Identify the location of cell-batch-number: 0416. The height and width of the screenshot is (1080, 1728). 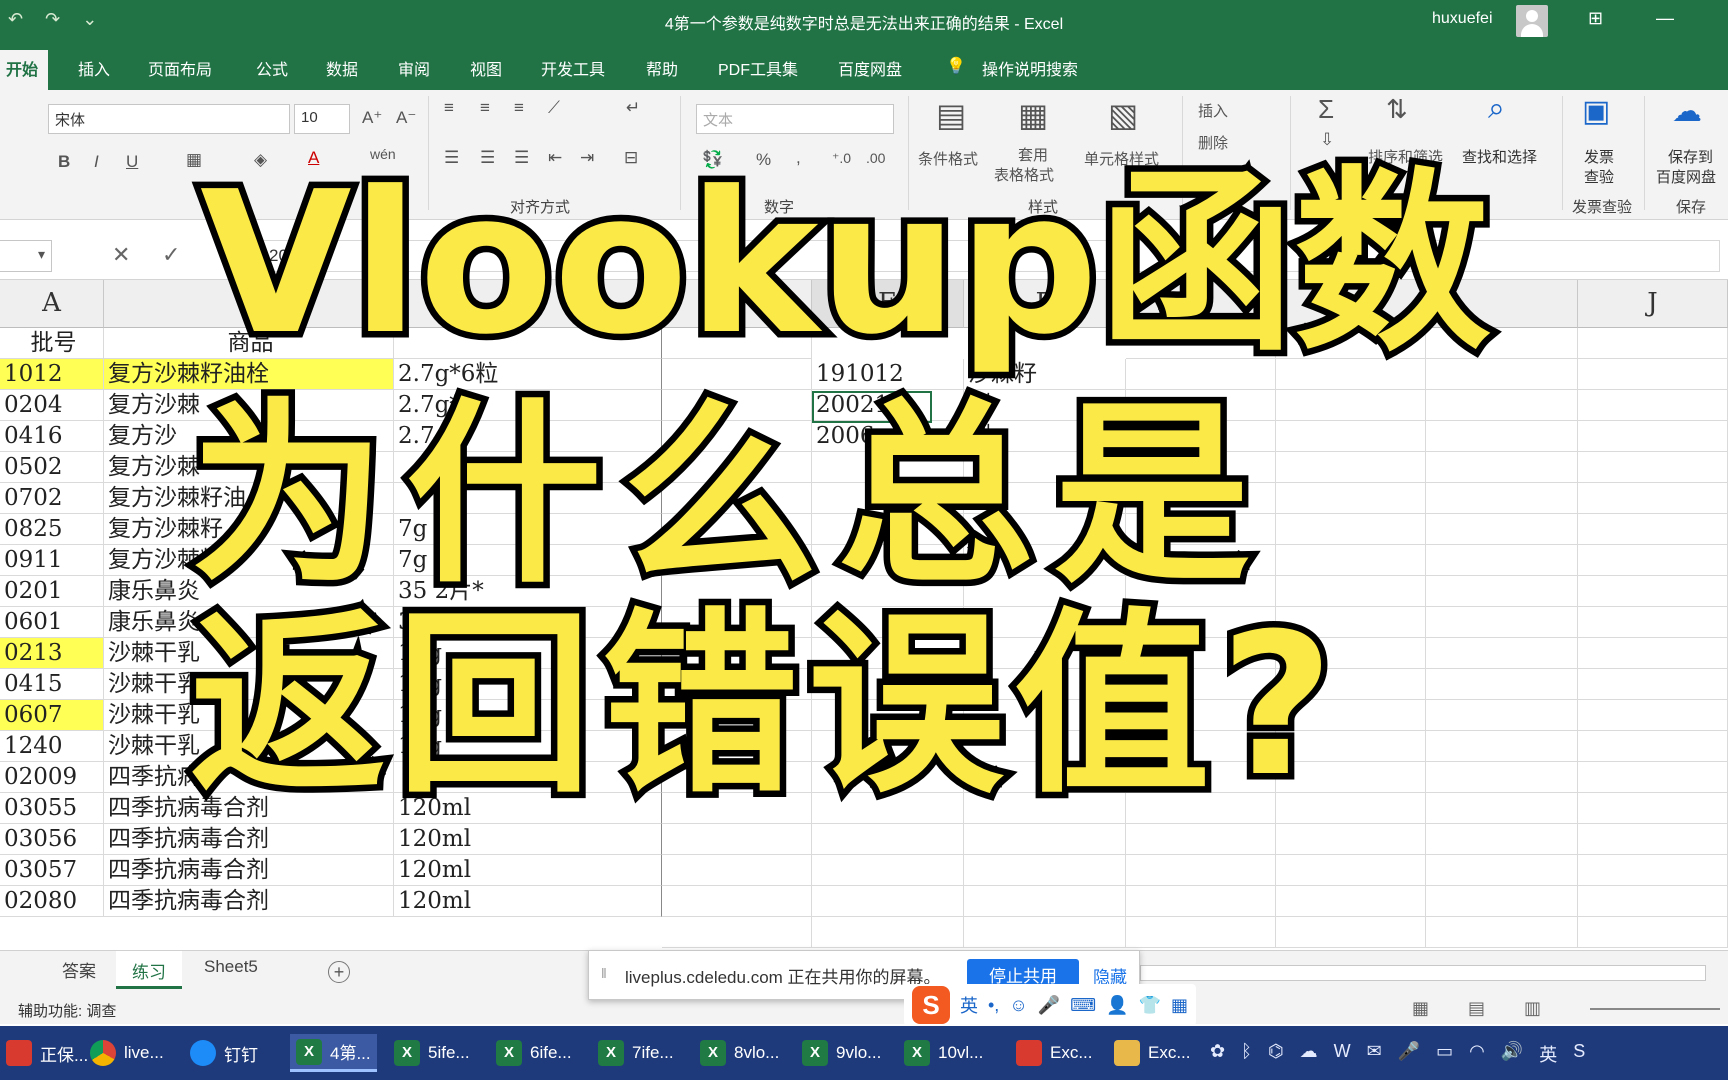
(52, 436).